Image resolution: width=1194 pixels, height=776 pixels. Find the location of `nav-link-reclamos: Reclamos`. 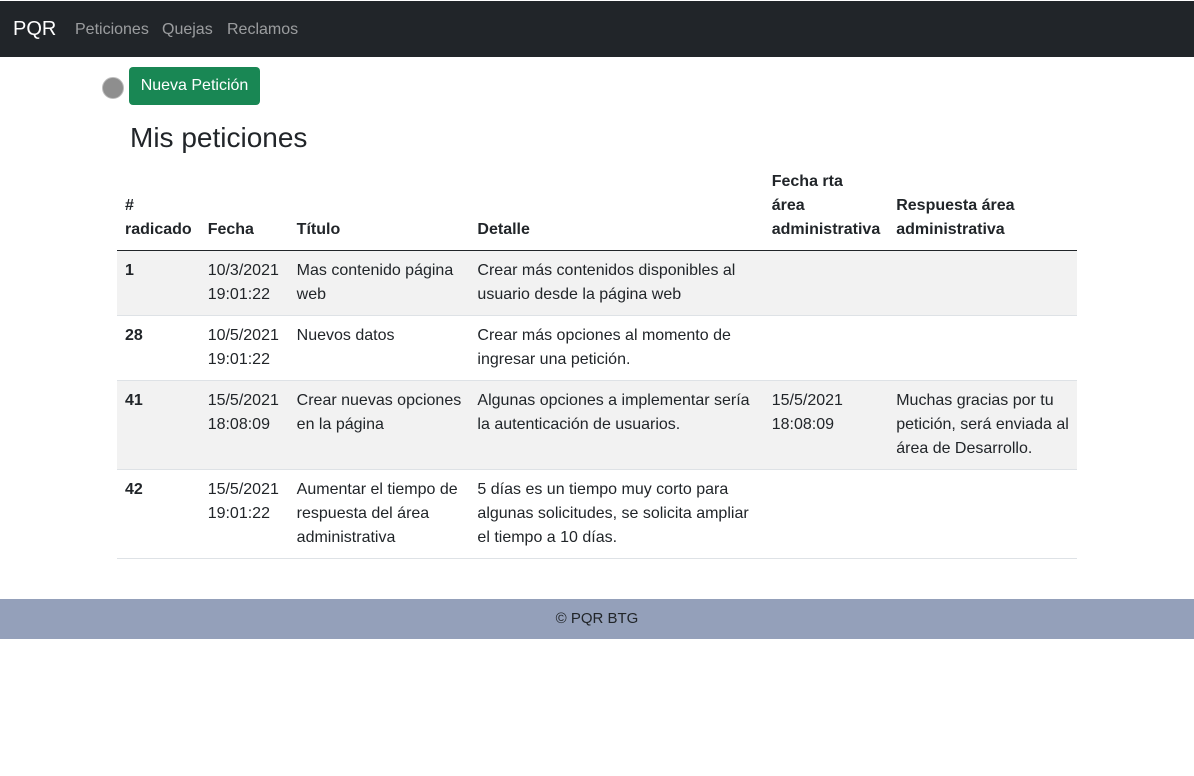

nav-link-reclamos: Reclamos is located at coordinates (262, 30).